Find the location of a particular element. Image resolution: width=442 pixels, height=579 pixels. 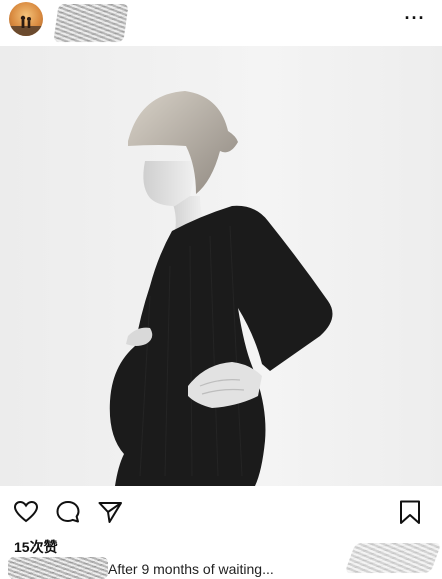

send-icon is located at coordinates (110, 512).